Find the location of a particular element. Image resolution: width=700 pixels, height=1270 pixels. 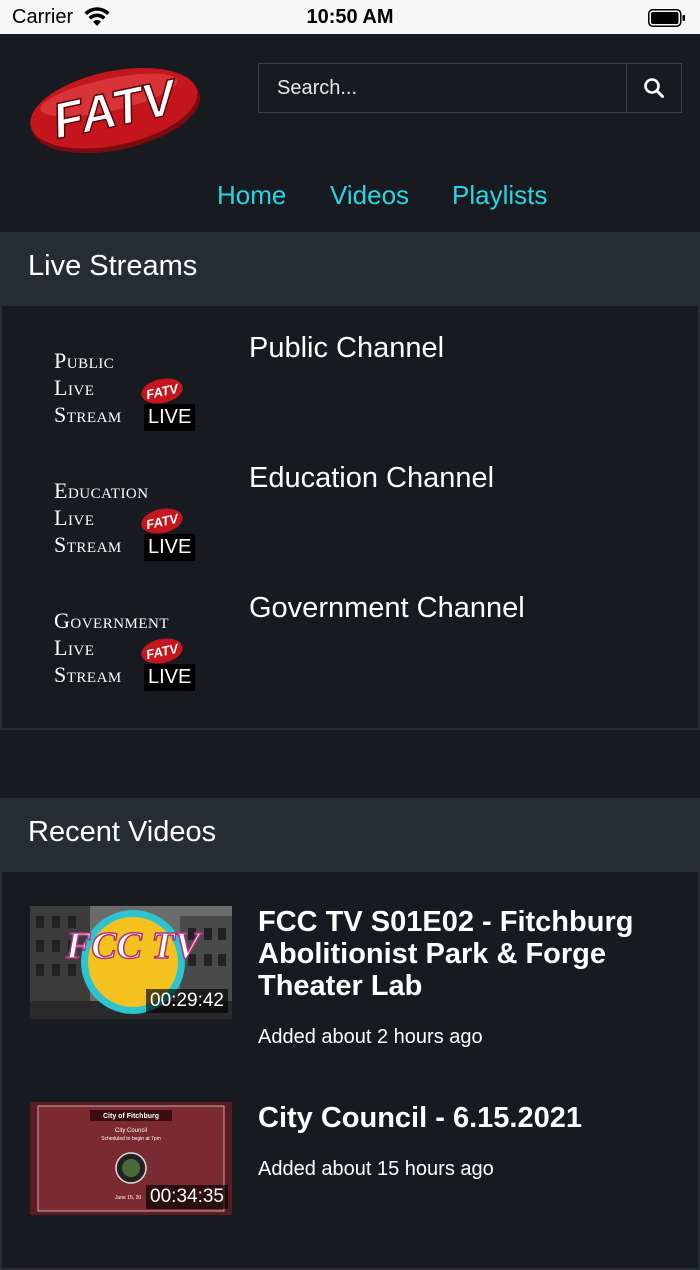

logo-text: FATV is located at coordinates (116, 108).